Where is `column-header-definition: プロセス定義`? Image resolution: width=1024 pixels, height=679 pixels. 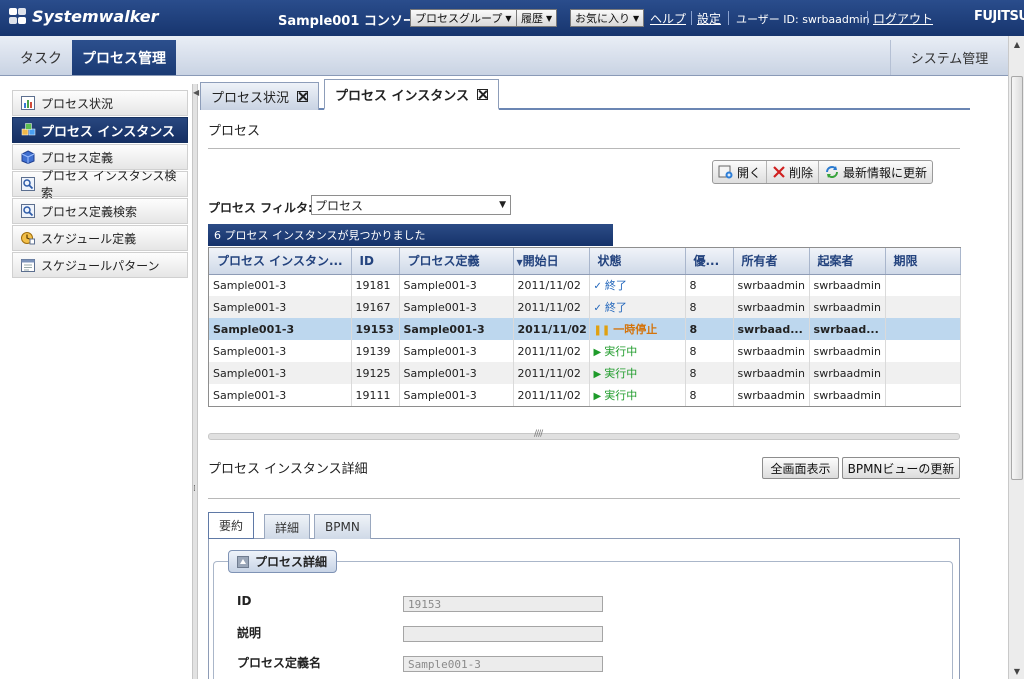 column-header-definition: プロセス定義 is located at coordinates (456, 261).